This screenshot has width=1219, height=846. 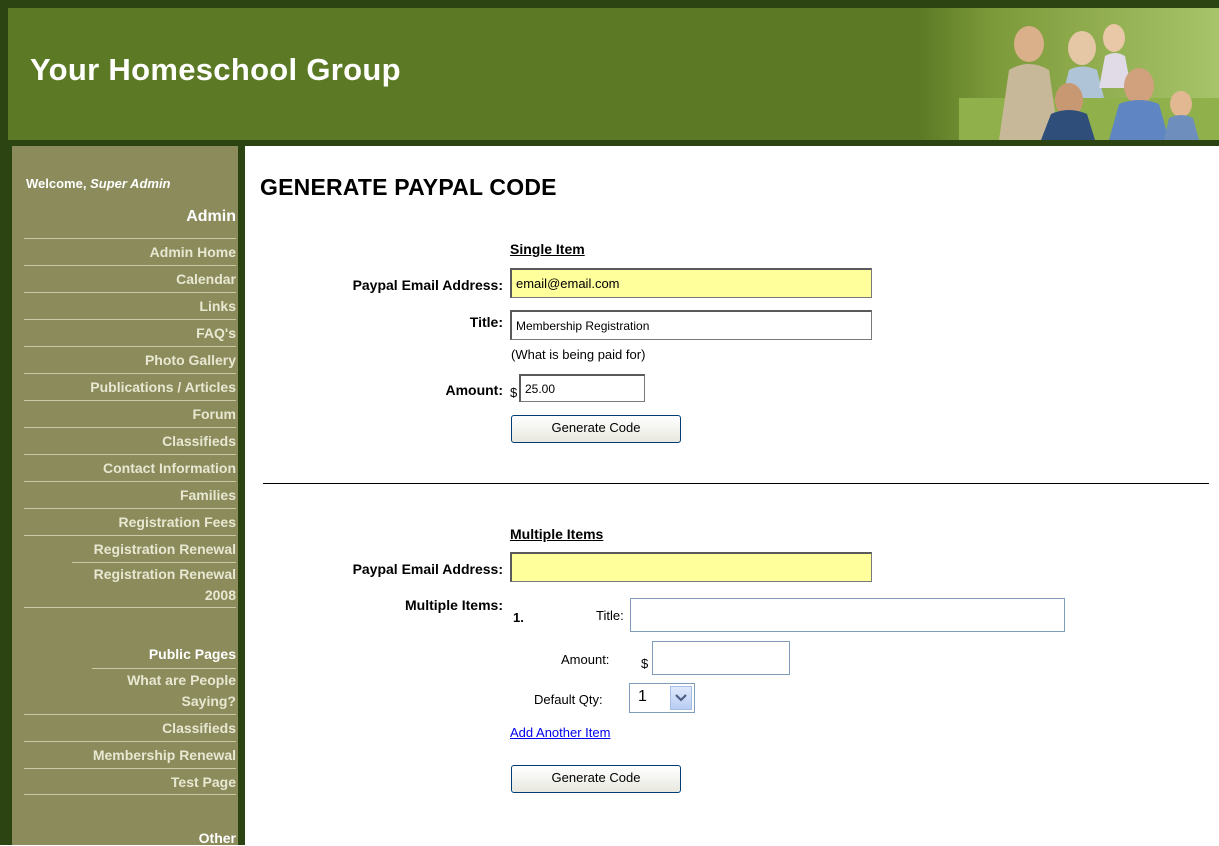 I want to click on page-title: GENERATE PAYPAL CODE, so click(x=408, y=187).